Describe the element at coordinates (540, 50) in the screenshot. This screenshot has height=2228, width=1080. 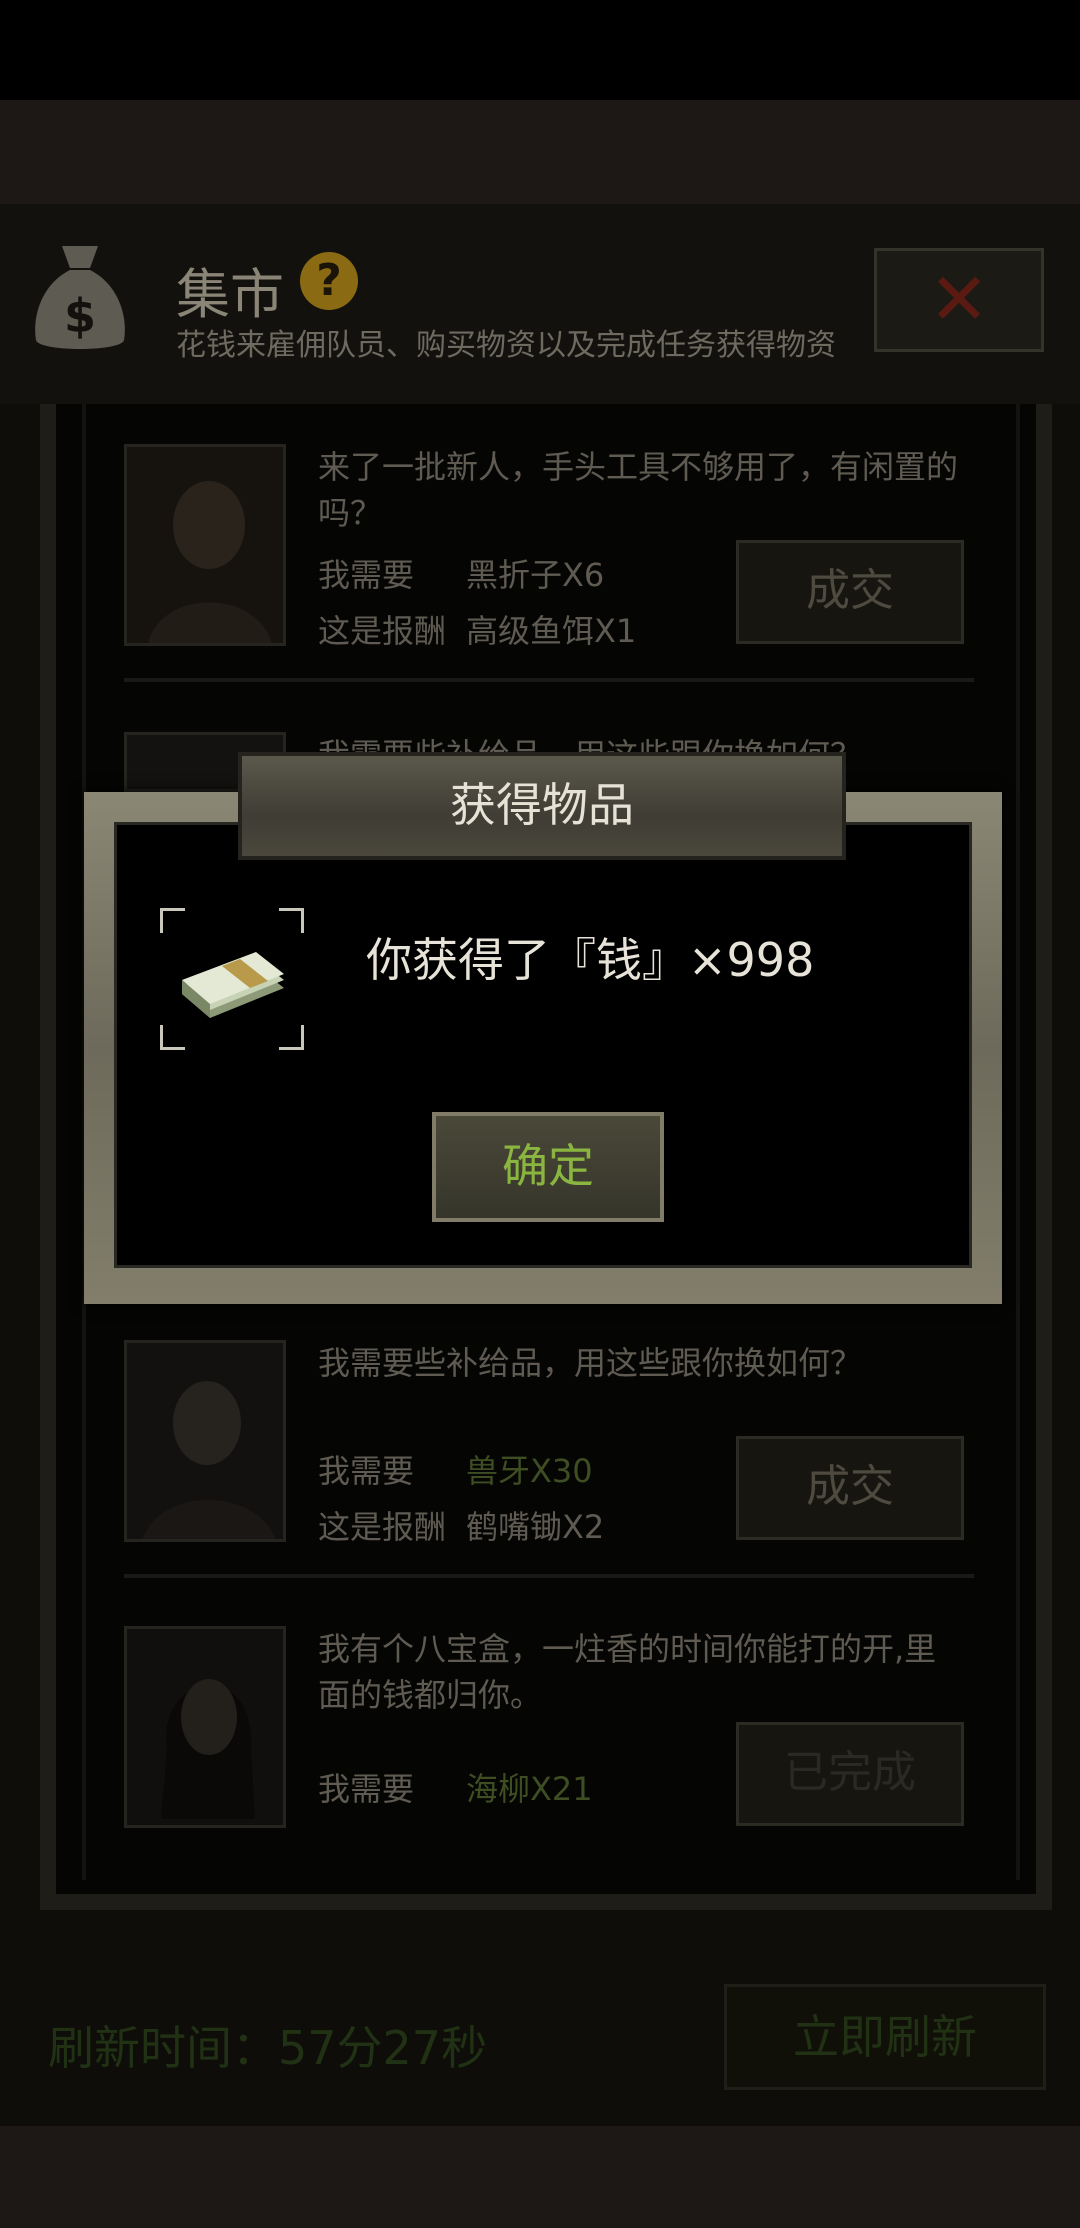
I see `status-bar` at that location.